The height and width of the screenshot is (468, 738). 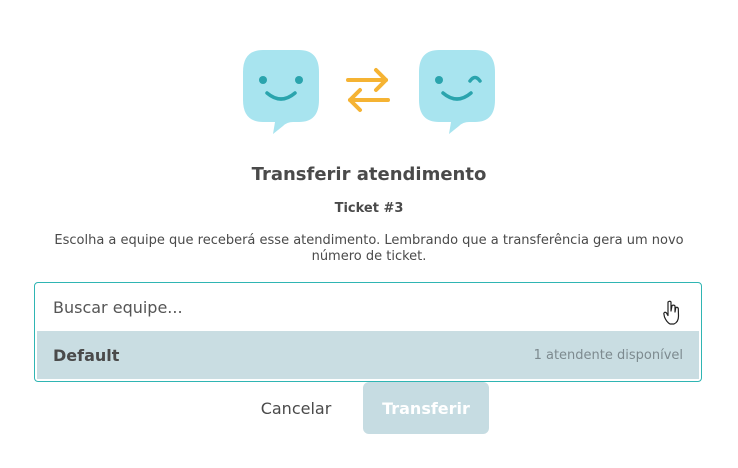 I want to click on winking-chat-bubble-icon, so click(x=457, y=92).